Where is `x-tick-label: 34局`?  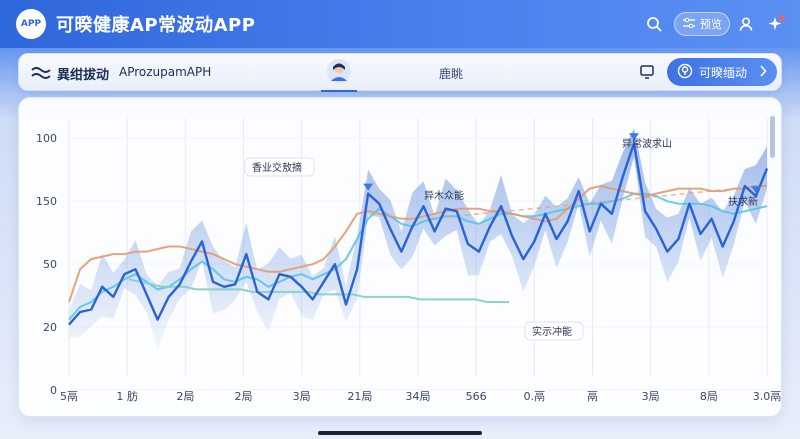 x-tick-label: 34局 is located at coordinates (418, 396).